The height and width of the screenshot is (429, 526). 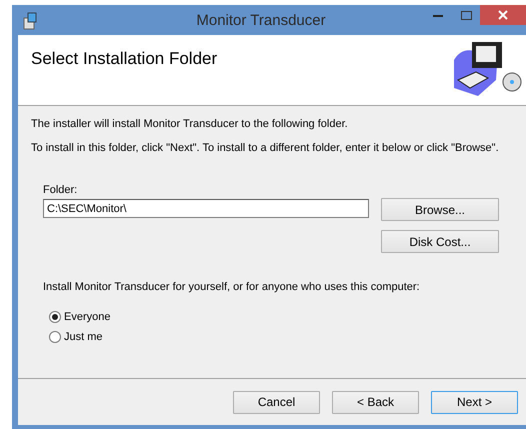 I want to click on folder-label: Folder:, so click(x=60, y=190).